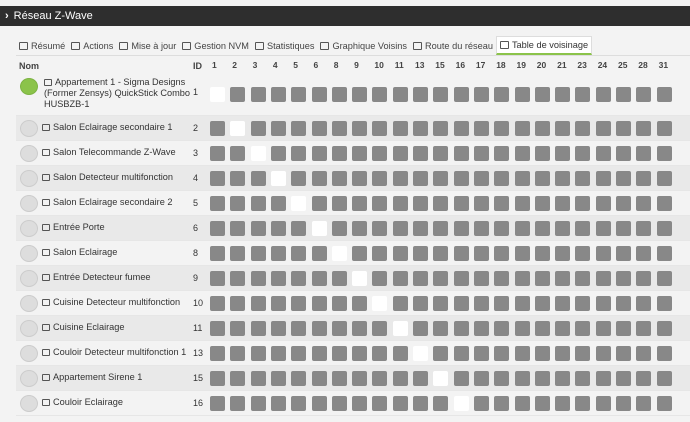 Image resolution: width=690 pixels, height=422 pixels. What do you see at coordinates (353, 303) in the screenshot?
I see `table-row: Cuisine Detecteur multifonction 10` at bounding box center [353, 303].